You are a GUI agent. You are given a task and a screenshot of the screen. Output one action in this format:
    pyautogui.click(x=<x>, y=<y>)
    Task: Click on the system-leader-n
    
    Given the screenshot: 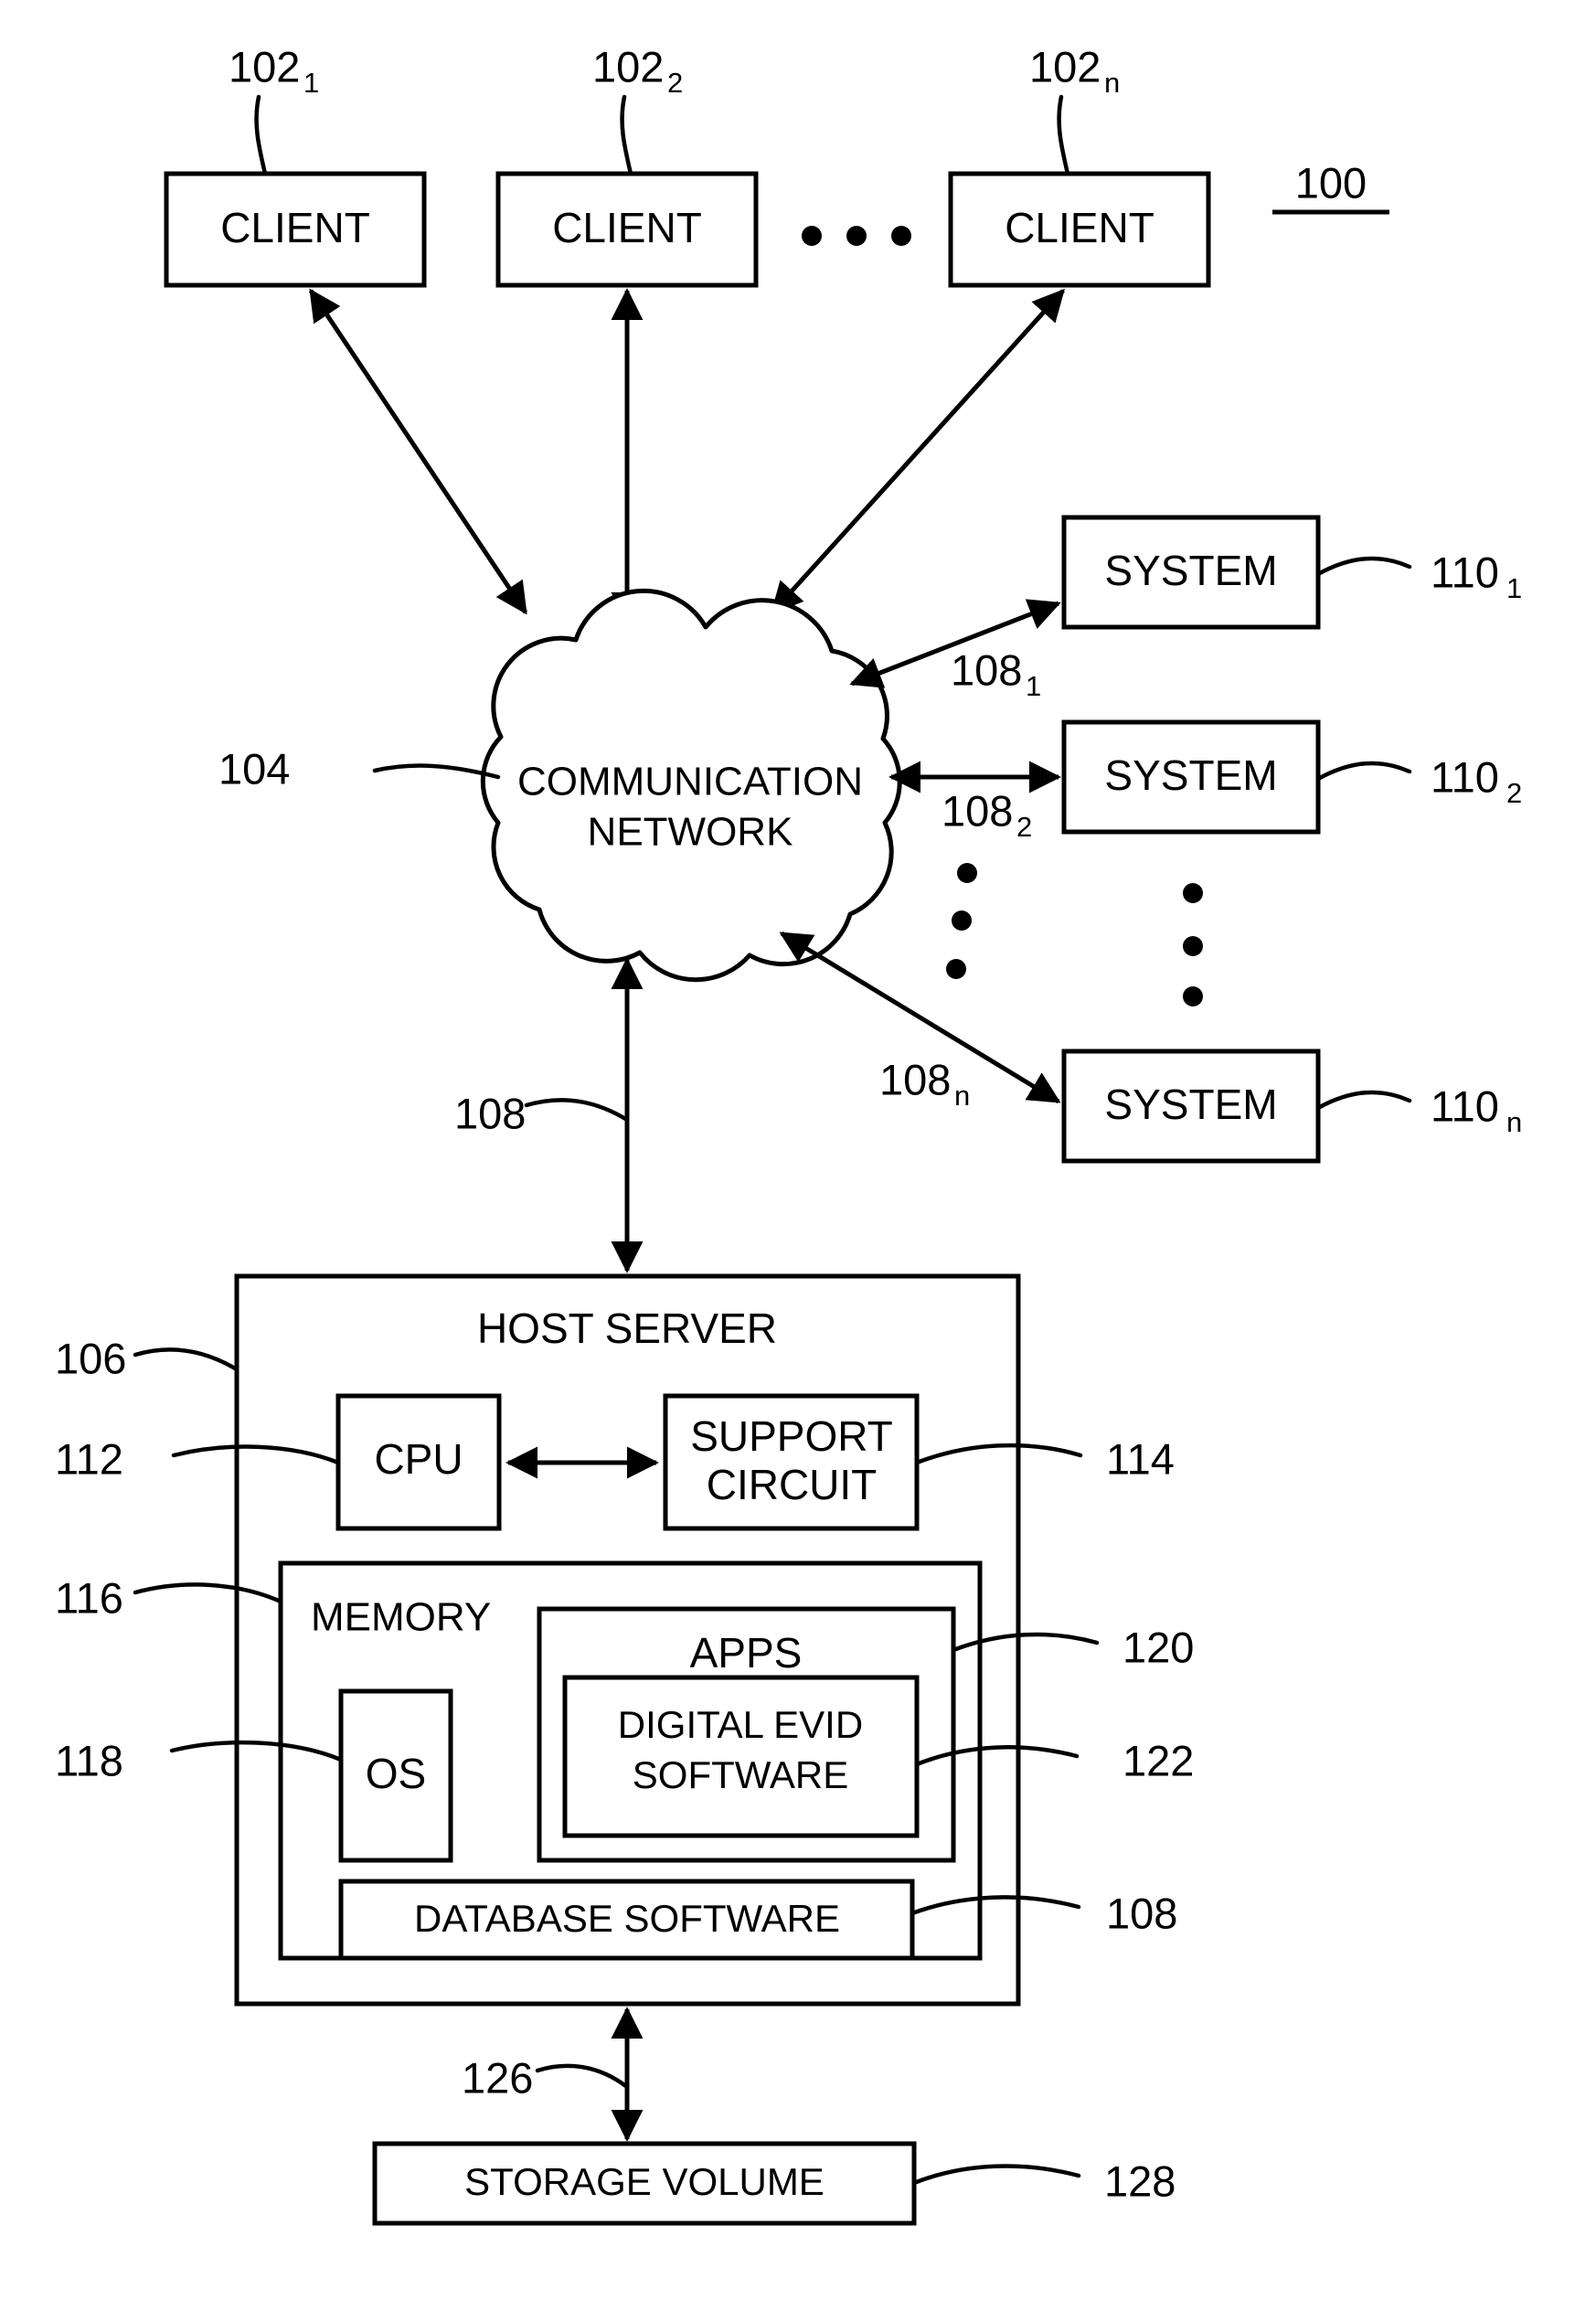 What is the action you would take?
    pyautogui.click(x=1363, y=1100)
    